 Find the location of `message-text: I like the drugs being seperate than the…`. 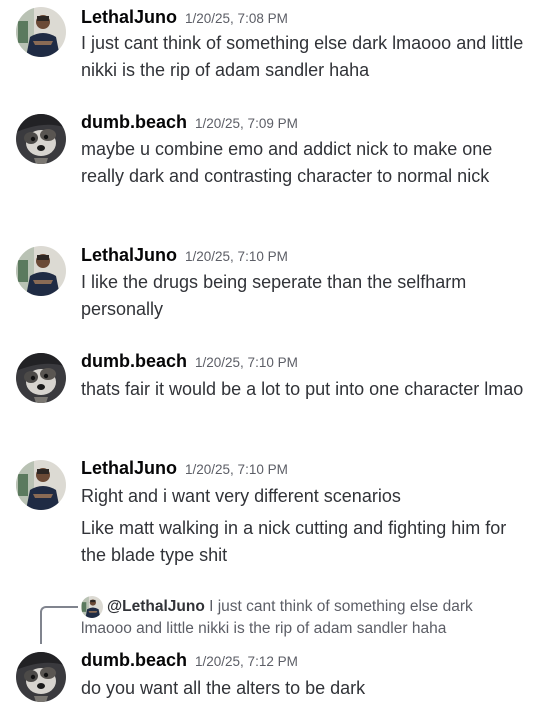

message-text: I like the drugs being seperate than the… is located at coordinates (274, 295).